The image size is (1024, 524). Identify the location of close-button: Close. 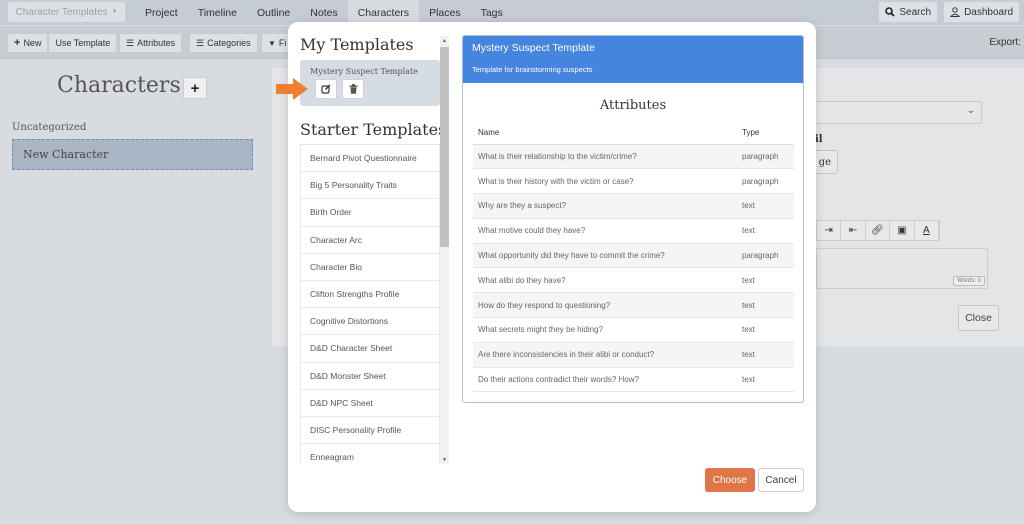
(978, 318).